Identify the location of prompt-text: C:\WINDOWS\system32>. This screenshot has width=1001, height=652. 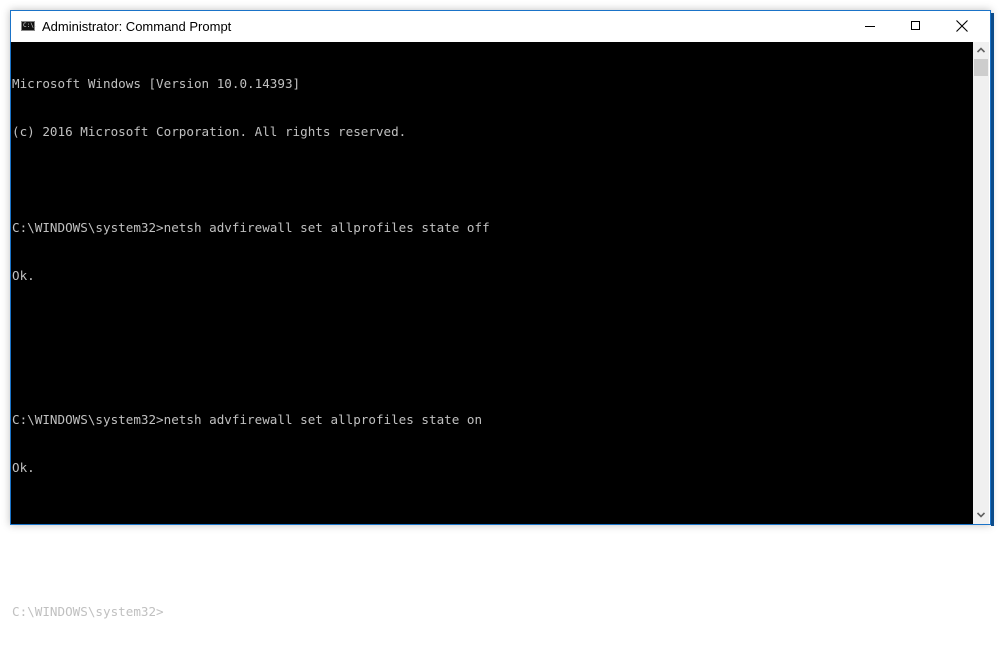
(88, 611).